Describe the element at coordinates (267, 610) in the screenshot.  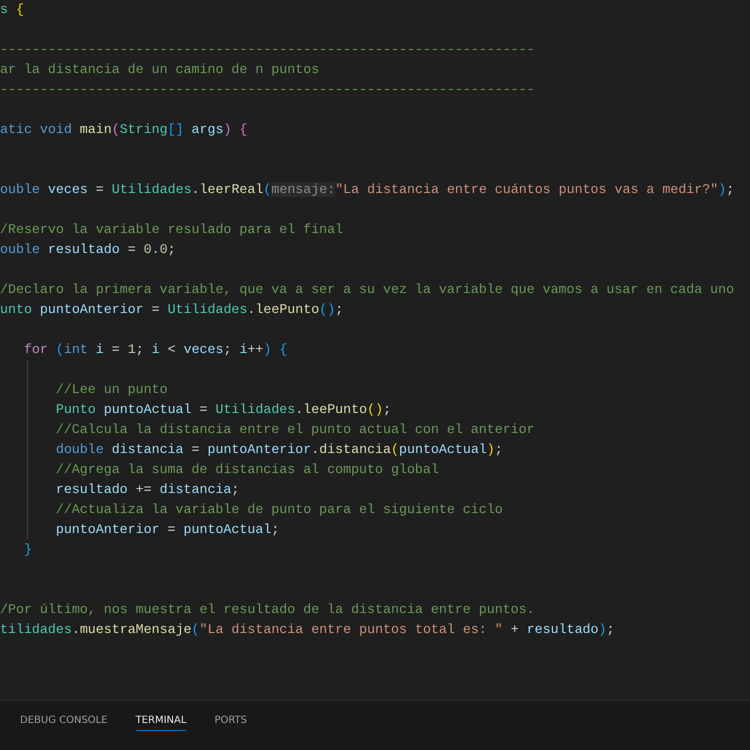
I see `code-line: /Por último, nos muestra el resultado de la distancia entre puntos.` at that location.